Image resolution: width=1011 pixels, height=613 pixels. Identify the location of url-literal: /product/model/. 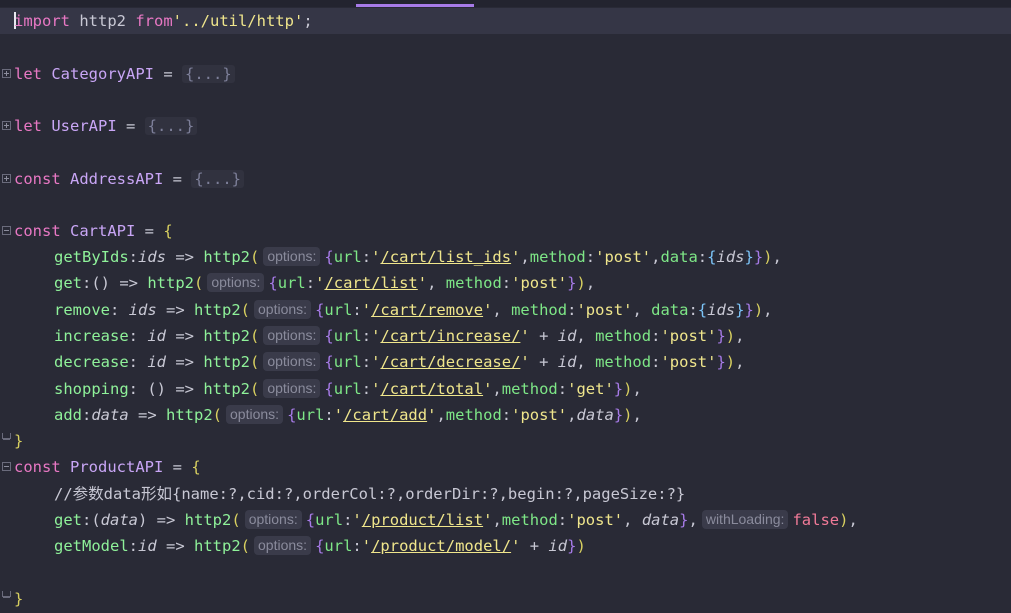
(441, 546).